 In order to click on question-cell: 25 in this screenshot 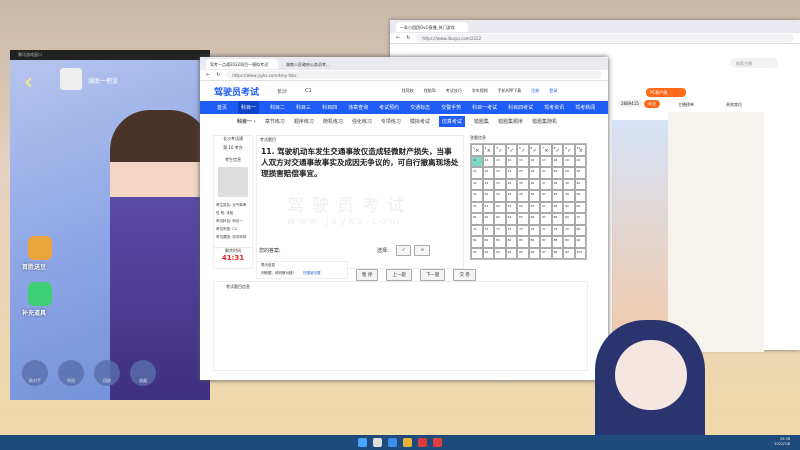, I will do `click(523, 173)`.